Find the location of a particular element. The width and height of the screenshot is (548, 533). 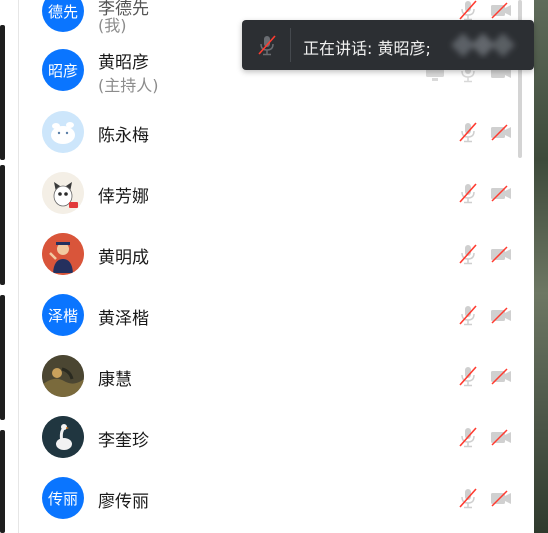

avatar-text: 昭彦 is located at coordinates (62, 70).